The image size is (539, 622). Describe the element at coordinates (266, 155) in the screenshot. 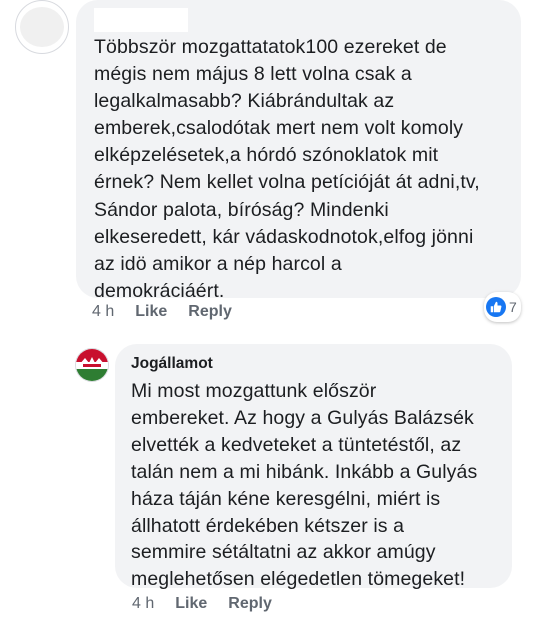

I see `comment-line: elképzelésetek,a hórdó szónoklatok mit` at that location.